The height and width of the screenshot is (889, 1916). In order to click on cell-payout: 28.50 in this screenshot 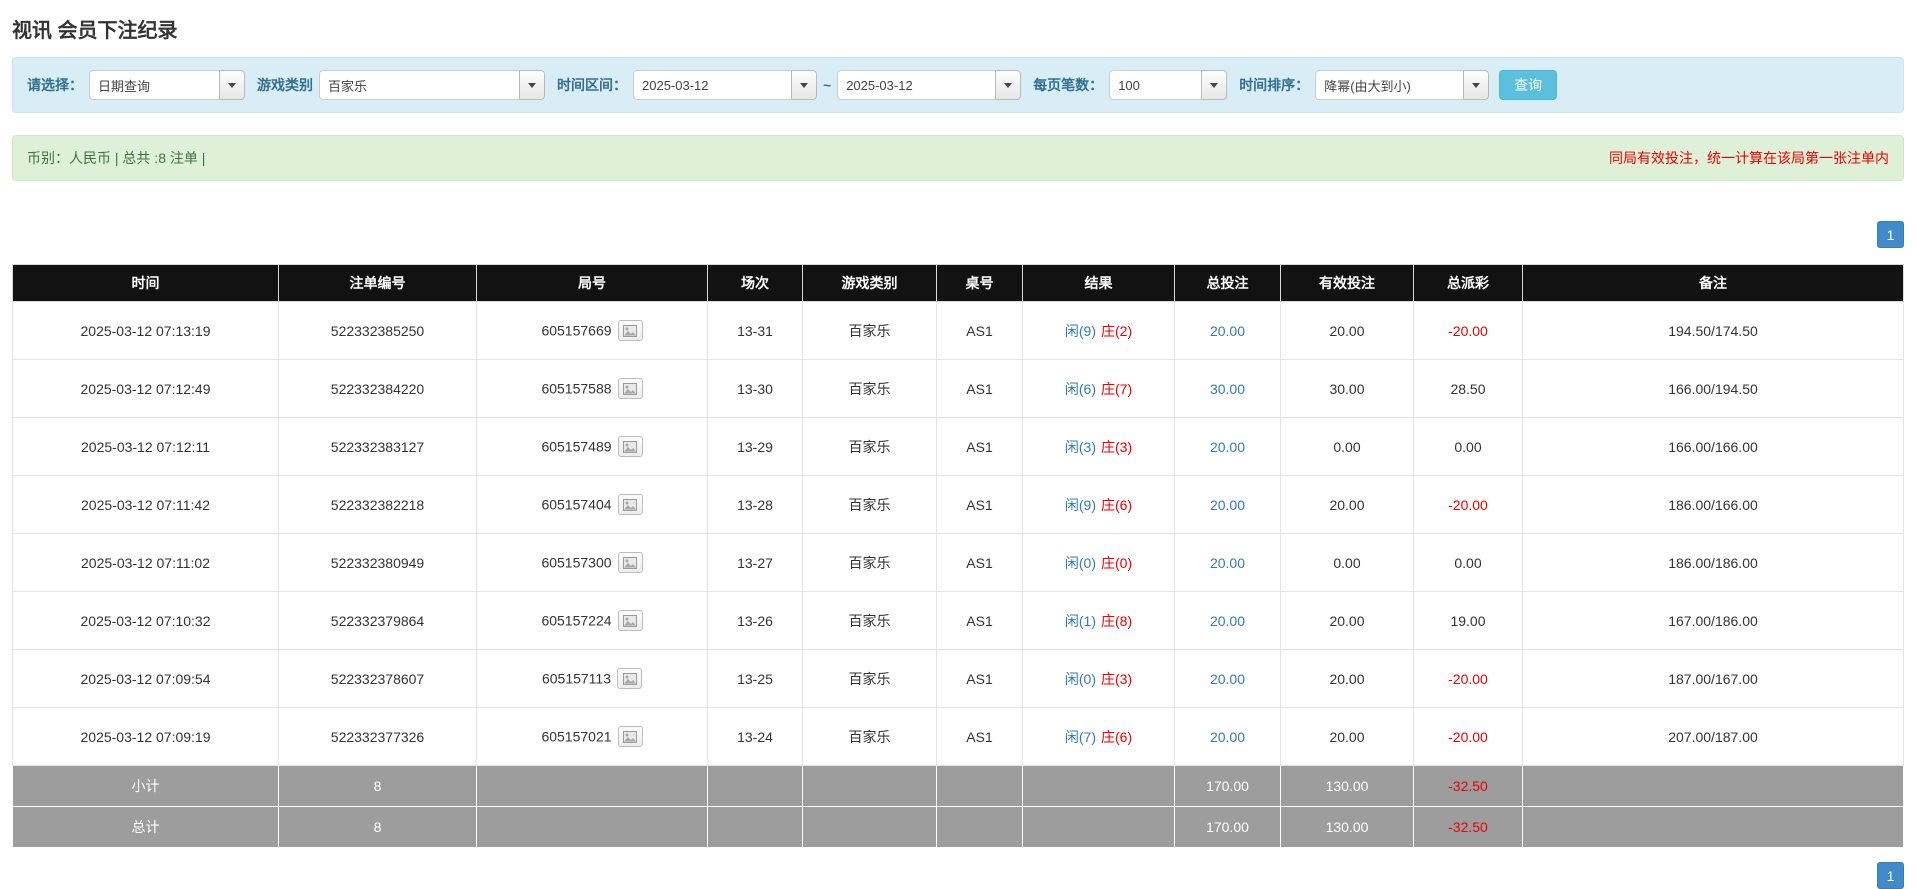, I will do `click(1468, 388)`.